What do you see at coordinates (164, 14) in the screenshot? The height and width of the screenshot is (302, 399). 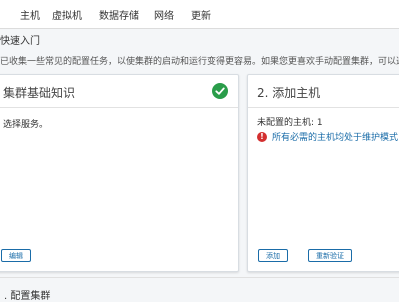 I see `tab-networks: 网络` at bounding box center [164, 14].